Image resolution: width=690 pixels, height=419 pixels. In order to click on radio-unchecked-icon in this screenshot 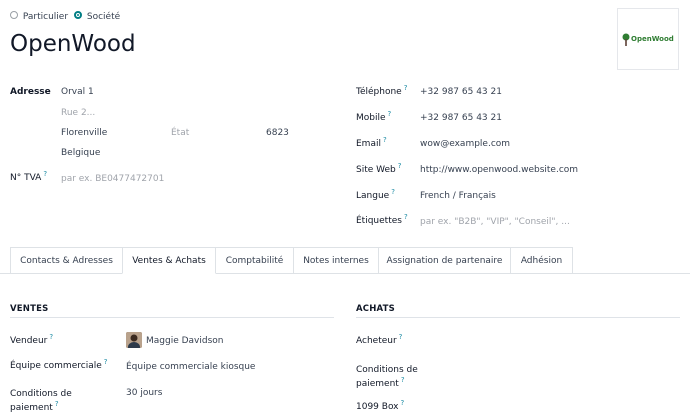, I will do `click(14, 15)`.